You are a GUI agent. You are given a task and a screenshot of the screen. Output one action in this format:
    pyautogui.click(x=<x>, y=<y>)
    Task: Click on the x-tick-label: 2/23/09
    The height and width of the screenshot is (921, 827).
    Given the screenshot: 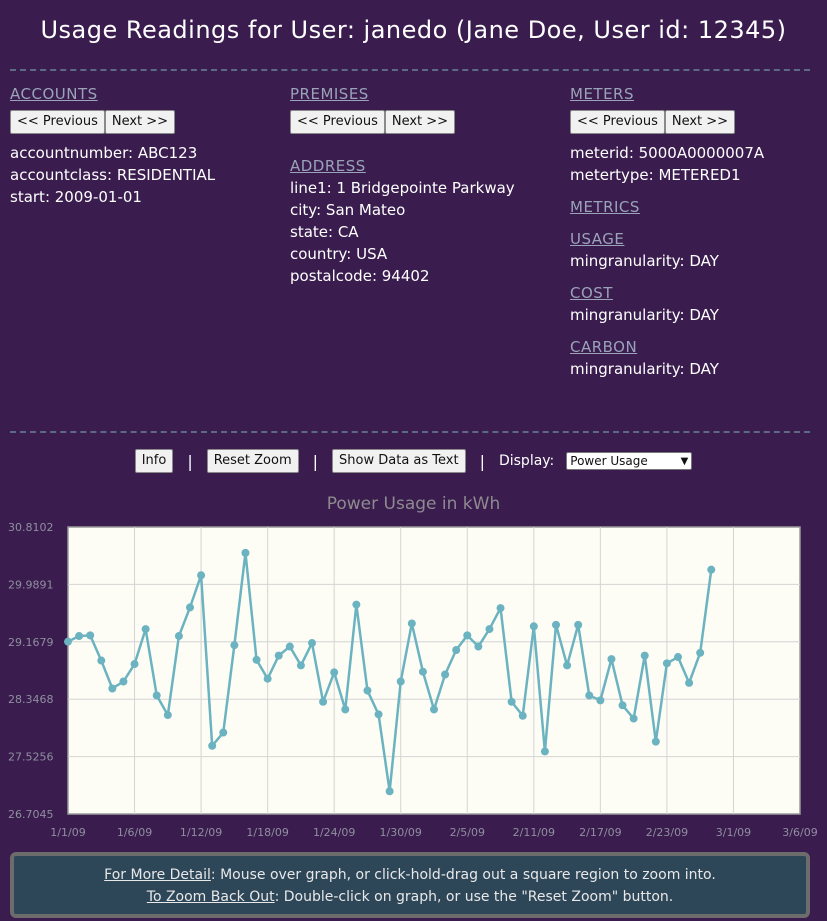 What is the action you would take?
    pyautogui.click(x=667, y=832)
    